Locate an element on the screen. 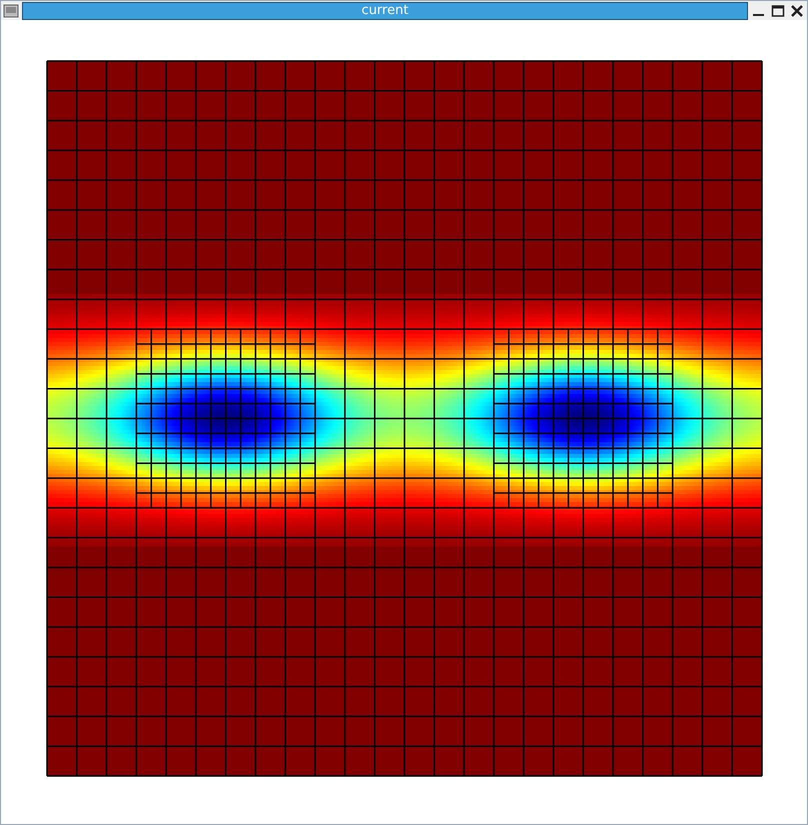  close-icon is located at coordinates (797, 10).